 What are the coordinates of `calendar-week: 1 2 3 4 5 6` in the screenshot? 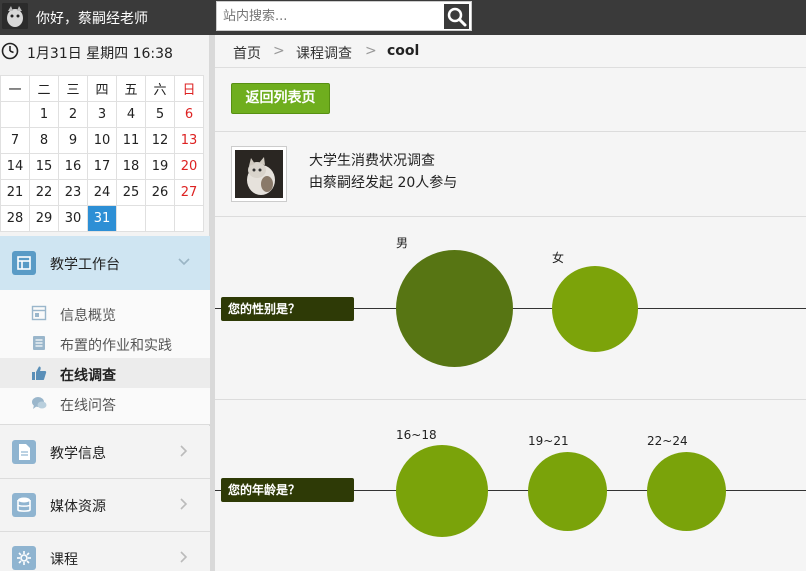 It's located at (102, 114).